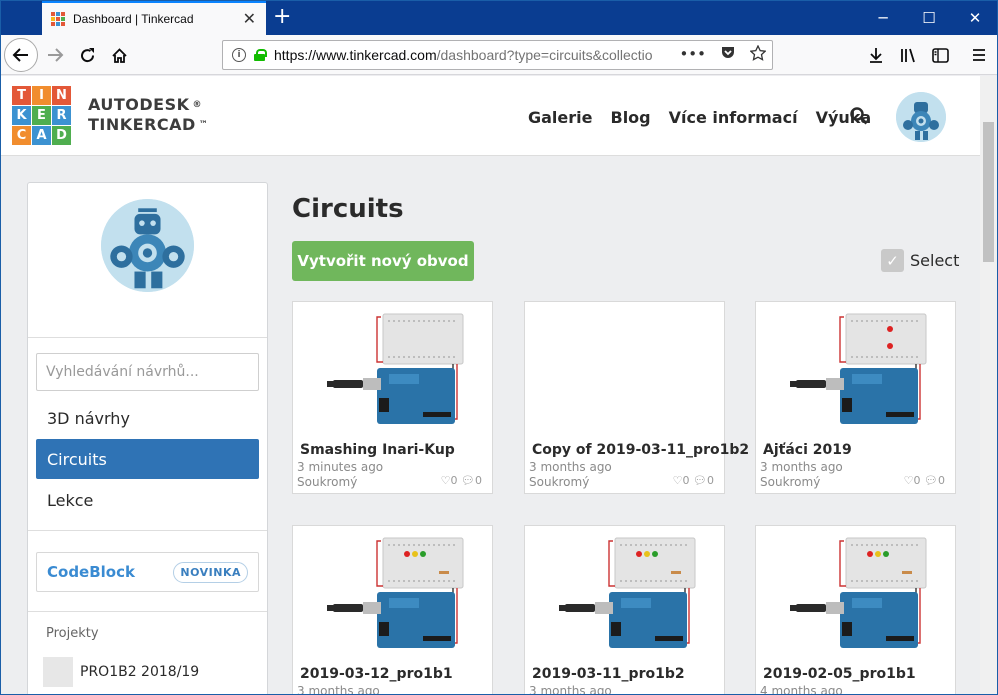  Describe the element at coordinates (133, 19) in the screenshot. I see `tab-title: Dashboard | Tinkercad` at that location.